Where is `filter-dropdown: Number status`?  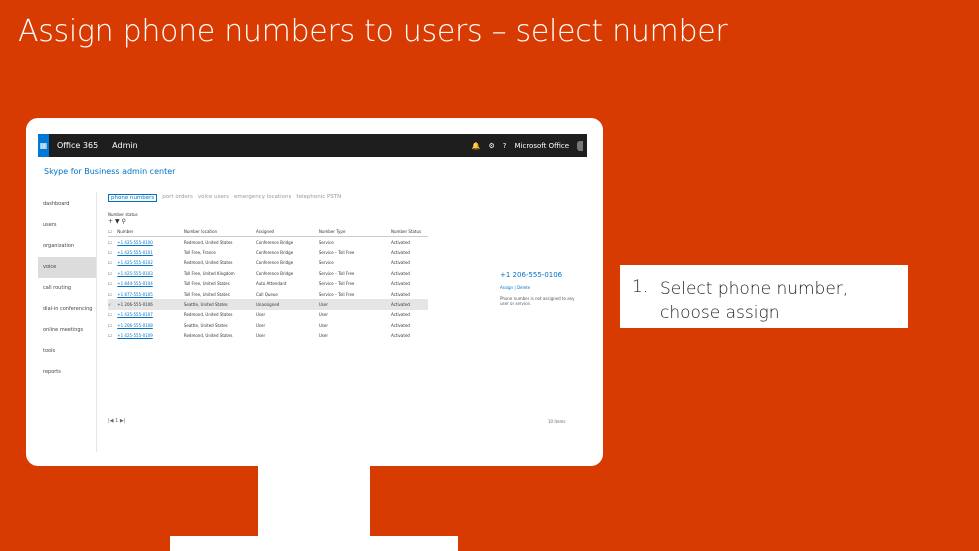
filter-dropdown: Number status is located at coordinates (268, 214).